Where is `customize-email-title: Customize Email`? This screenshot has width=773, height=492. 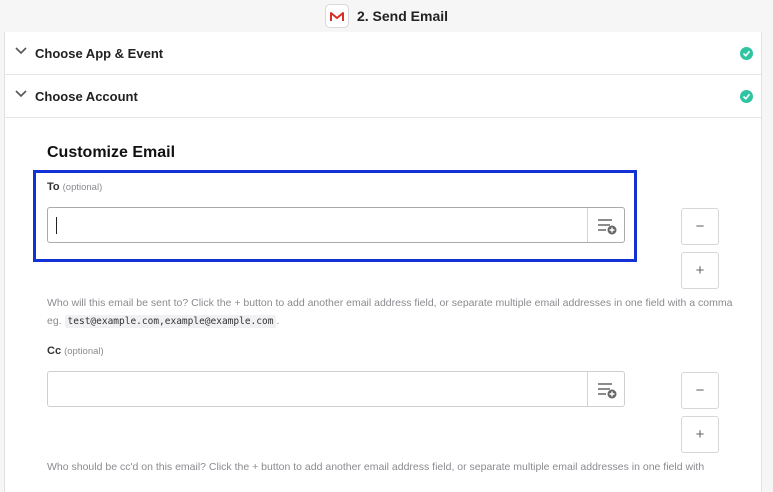 customize-email-title: Customize Email is located at coordinates (111, 152).